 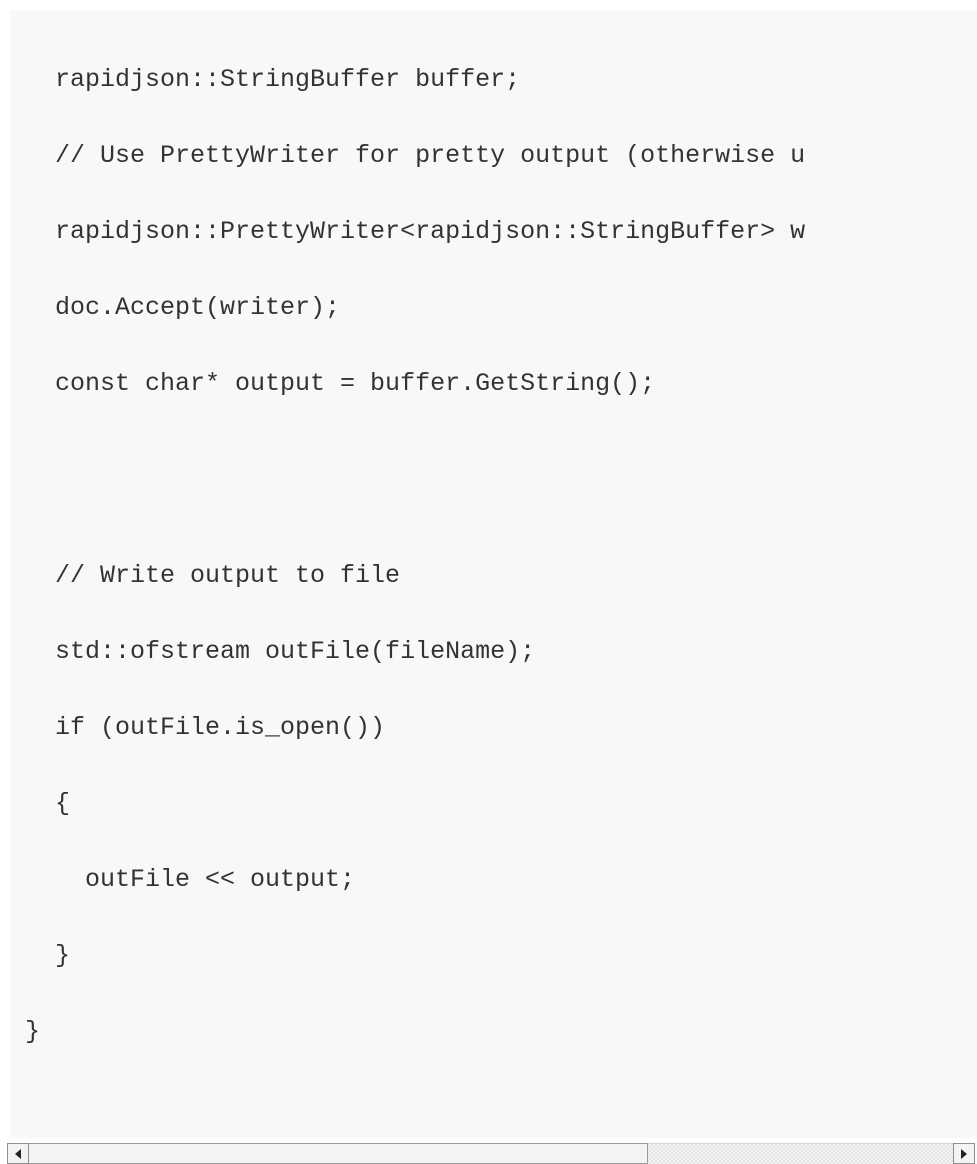 I want to click on arrow-right-icon, so click(x=964, y=1153).